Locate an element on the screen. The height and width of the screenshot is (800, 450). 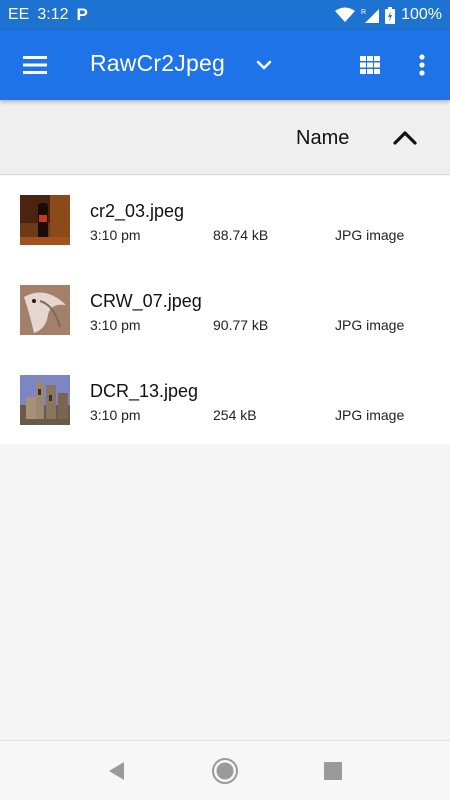
signal-icon: R is located at coordinates (370, 16).